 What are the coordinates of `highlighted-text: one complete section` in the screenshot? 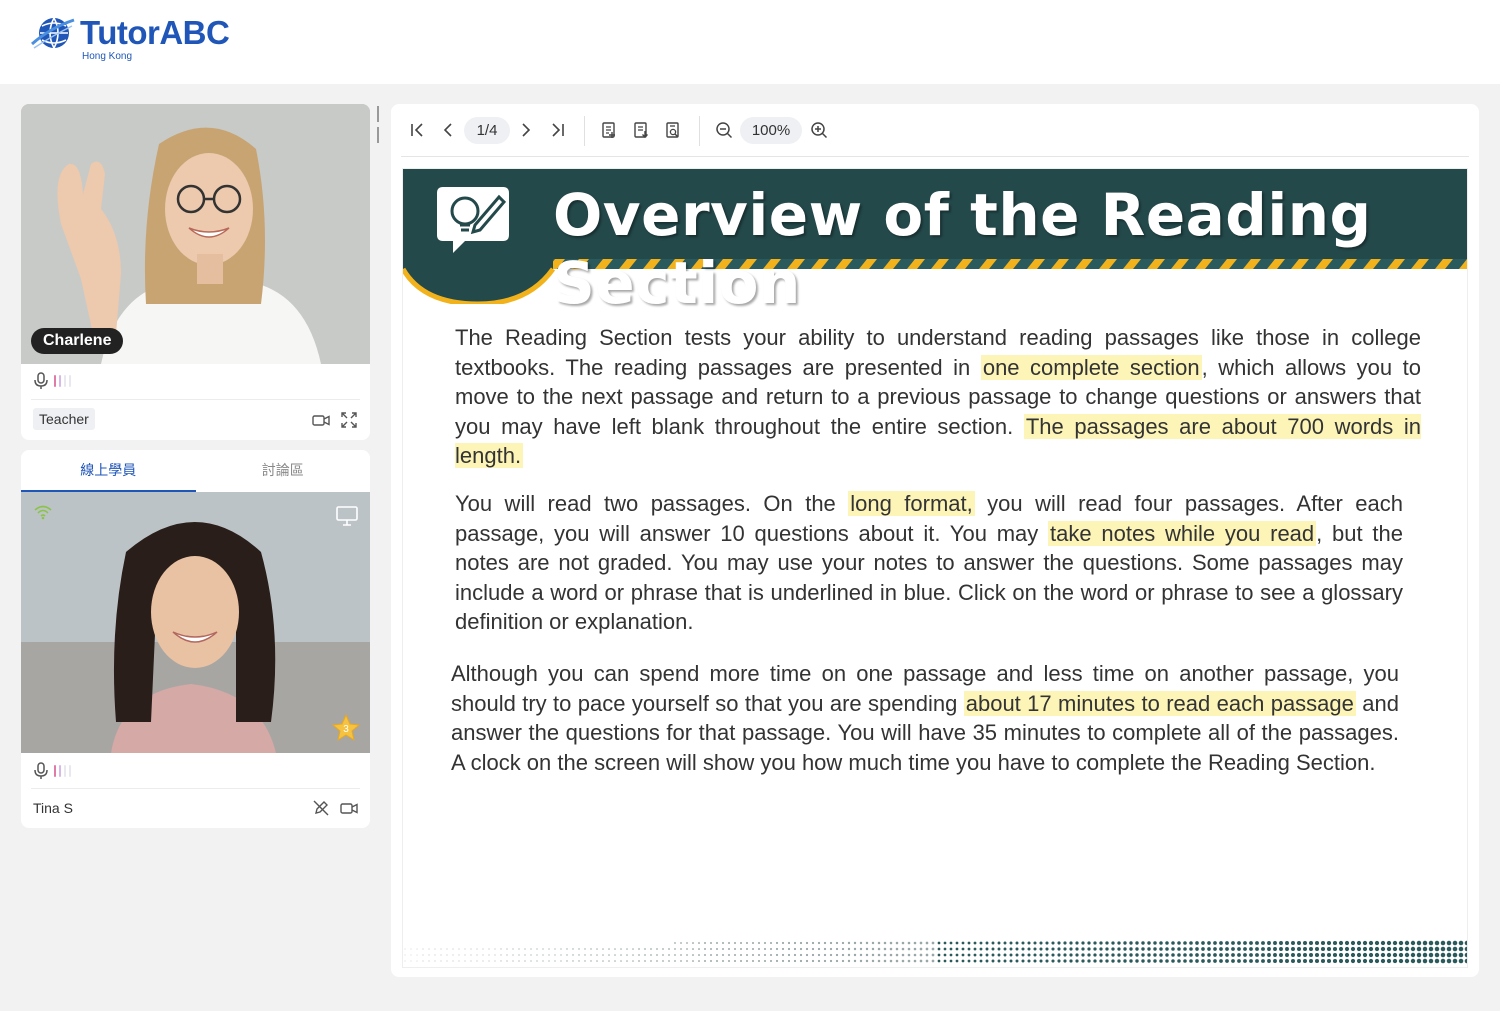 It's located at (1091, 367).